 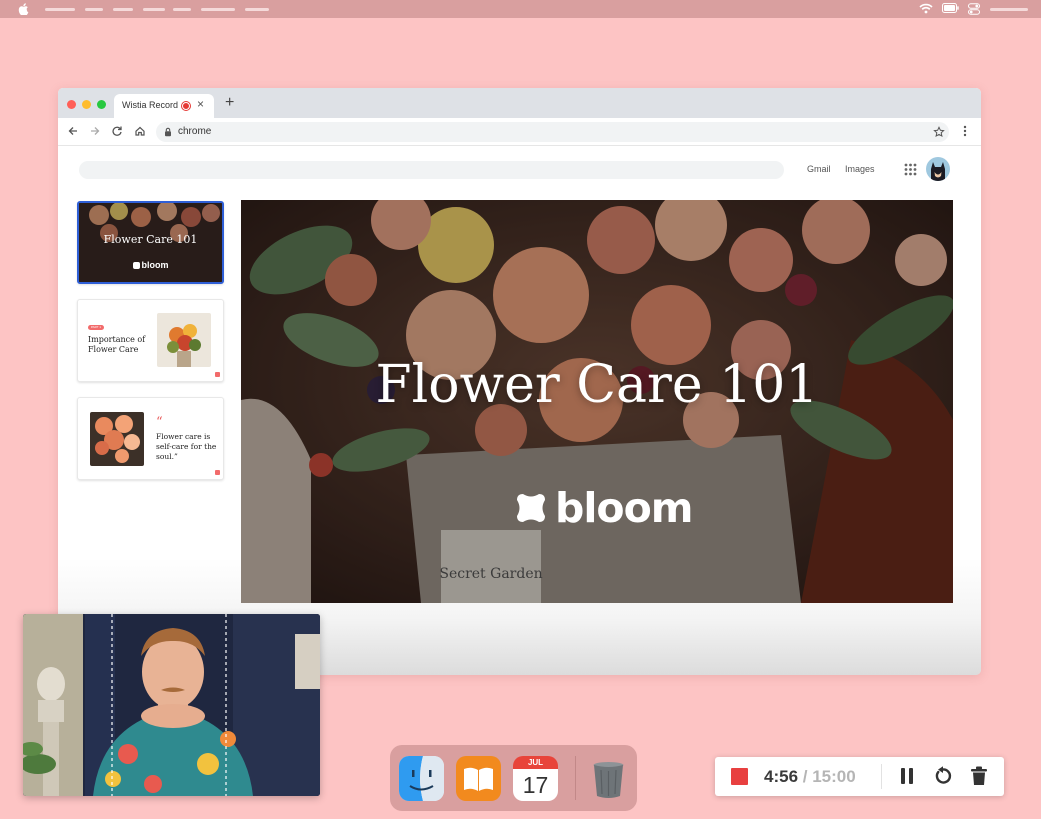 What do you see at coordinates (552, 132) in the screenshot?
I see `address-bar: chrome` at bounding box center [552, 132].